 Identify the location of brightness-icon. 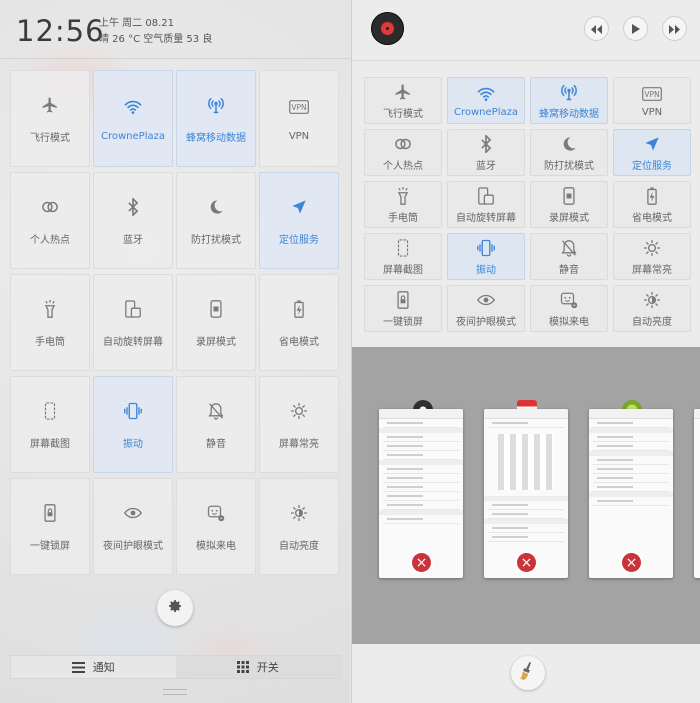
(299, 411).